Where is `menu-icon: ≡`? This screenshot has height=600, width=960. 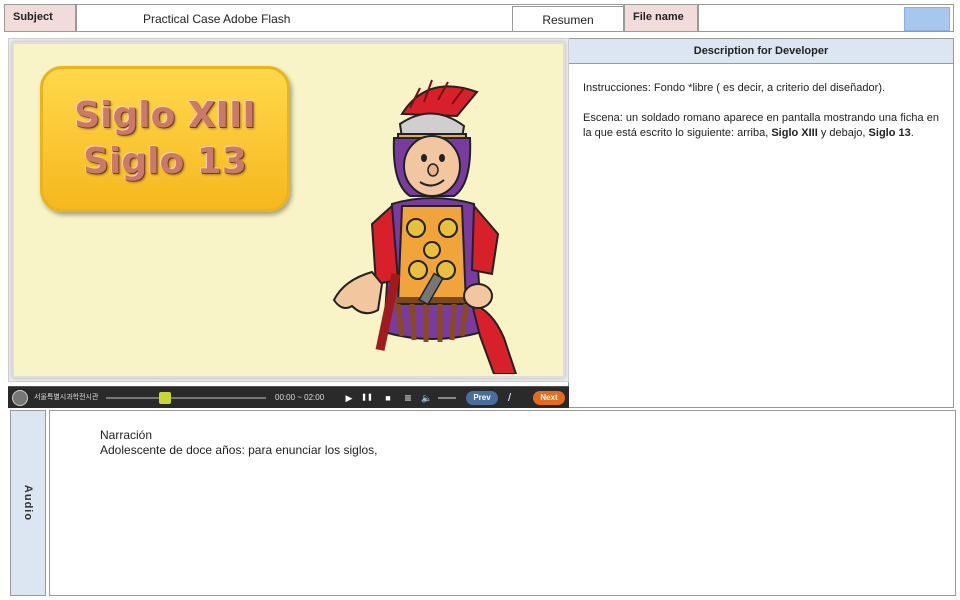 menu-icon: ≡ is located at coordinates (408, 398).